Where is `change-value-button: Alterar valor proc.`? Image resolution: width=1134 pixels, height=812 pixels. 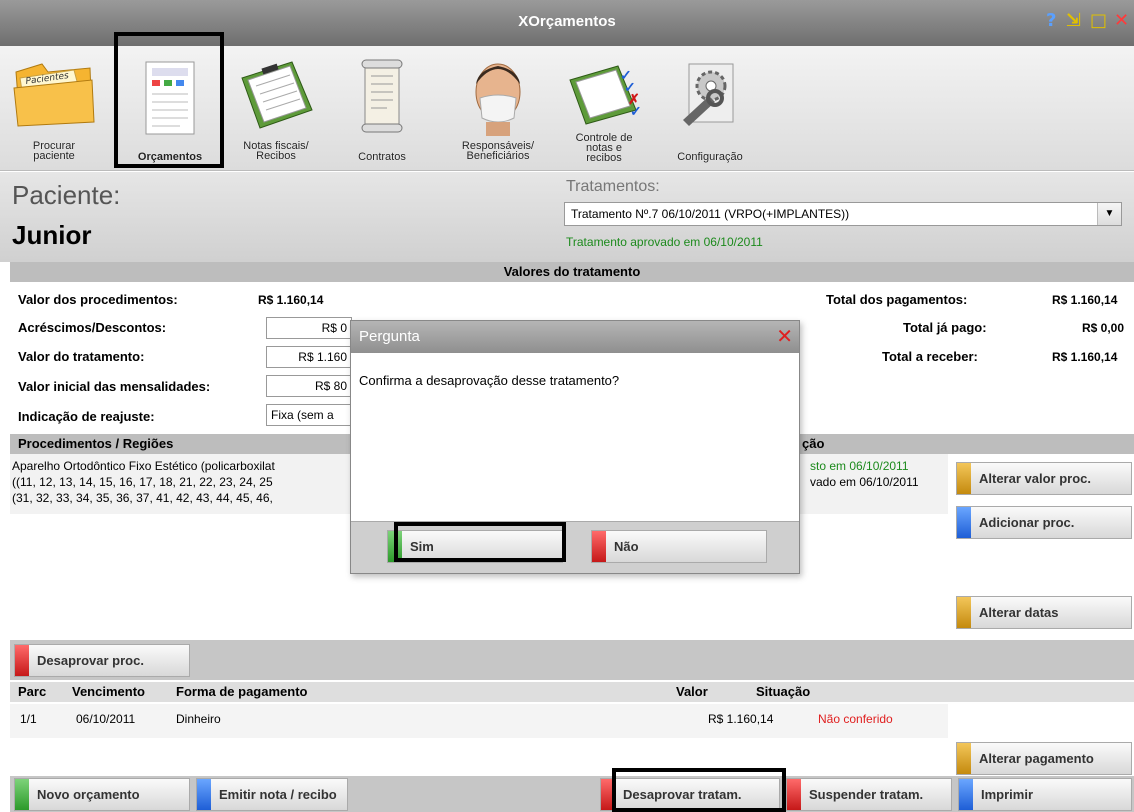 change-value-button: Alterar valor proc. is located at coordinates (1044, 478).